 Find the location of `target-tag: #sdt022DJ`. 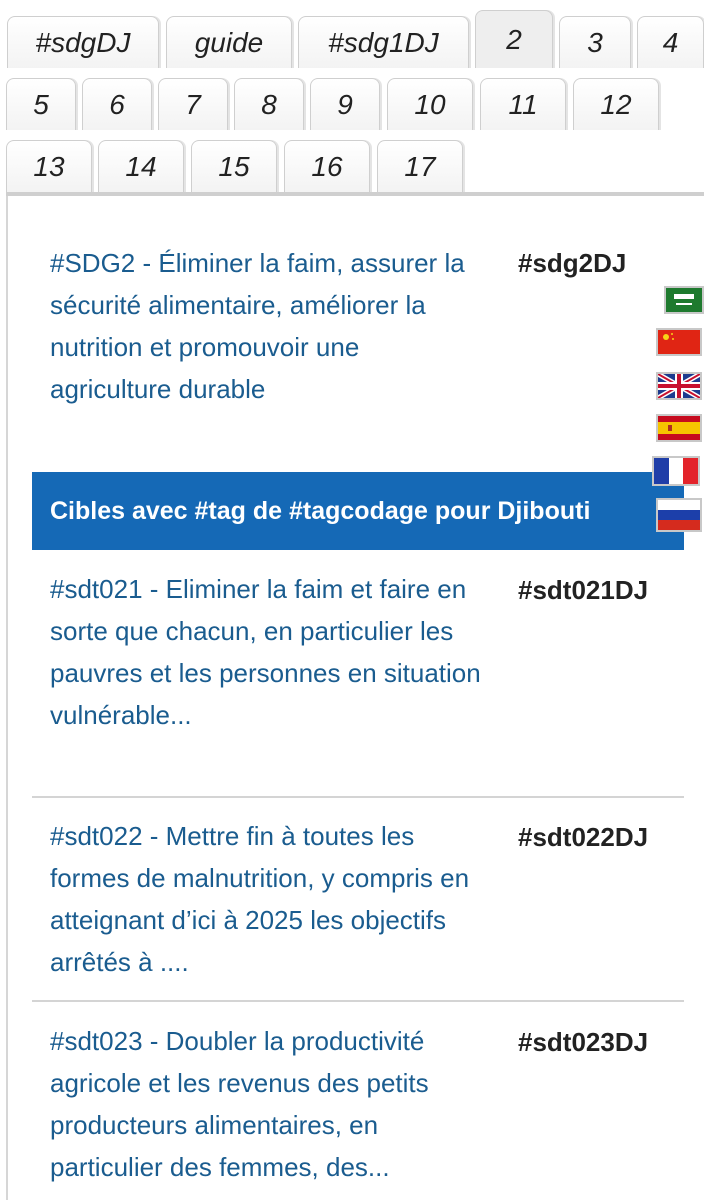

target-tag: #sdt022DJ is located at coordinates (583, 837).